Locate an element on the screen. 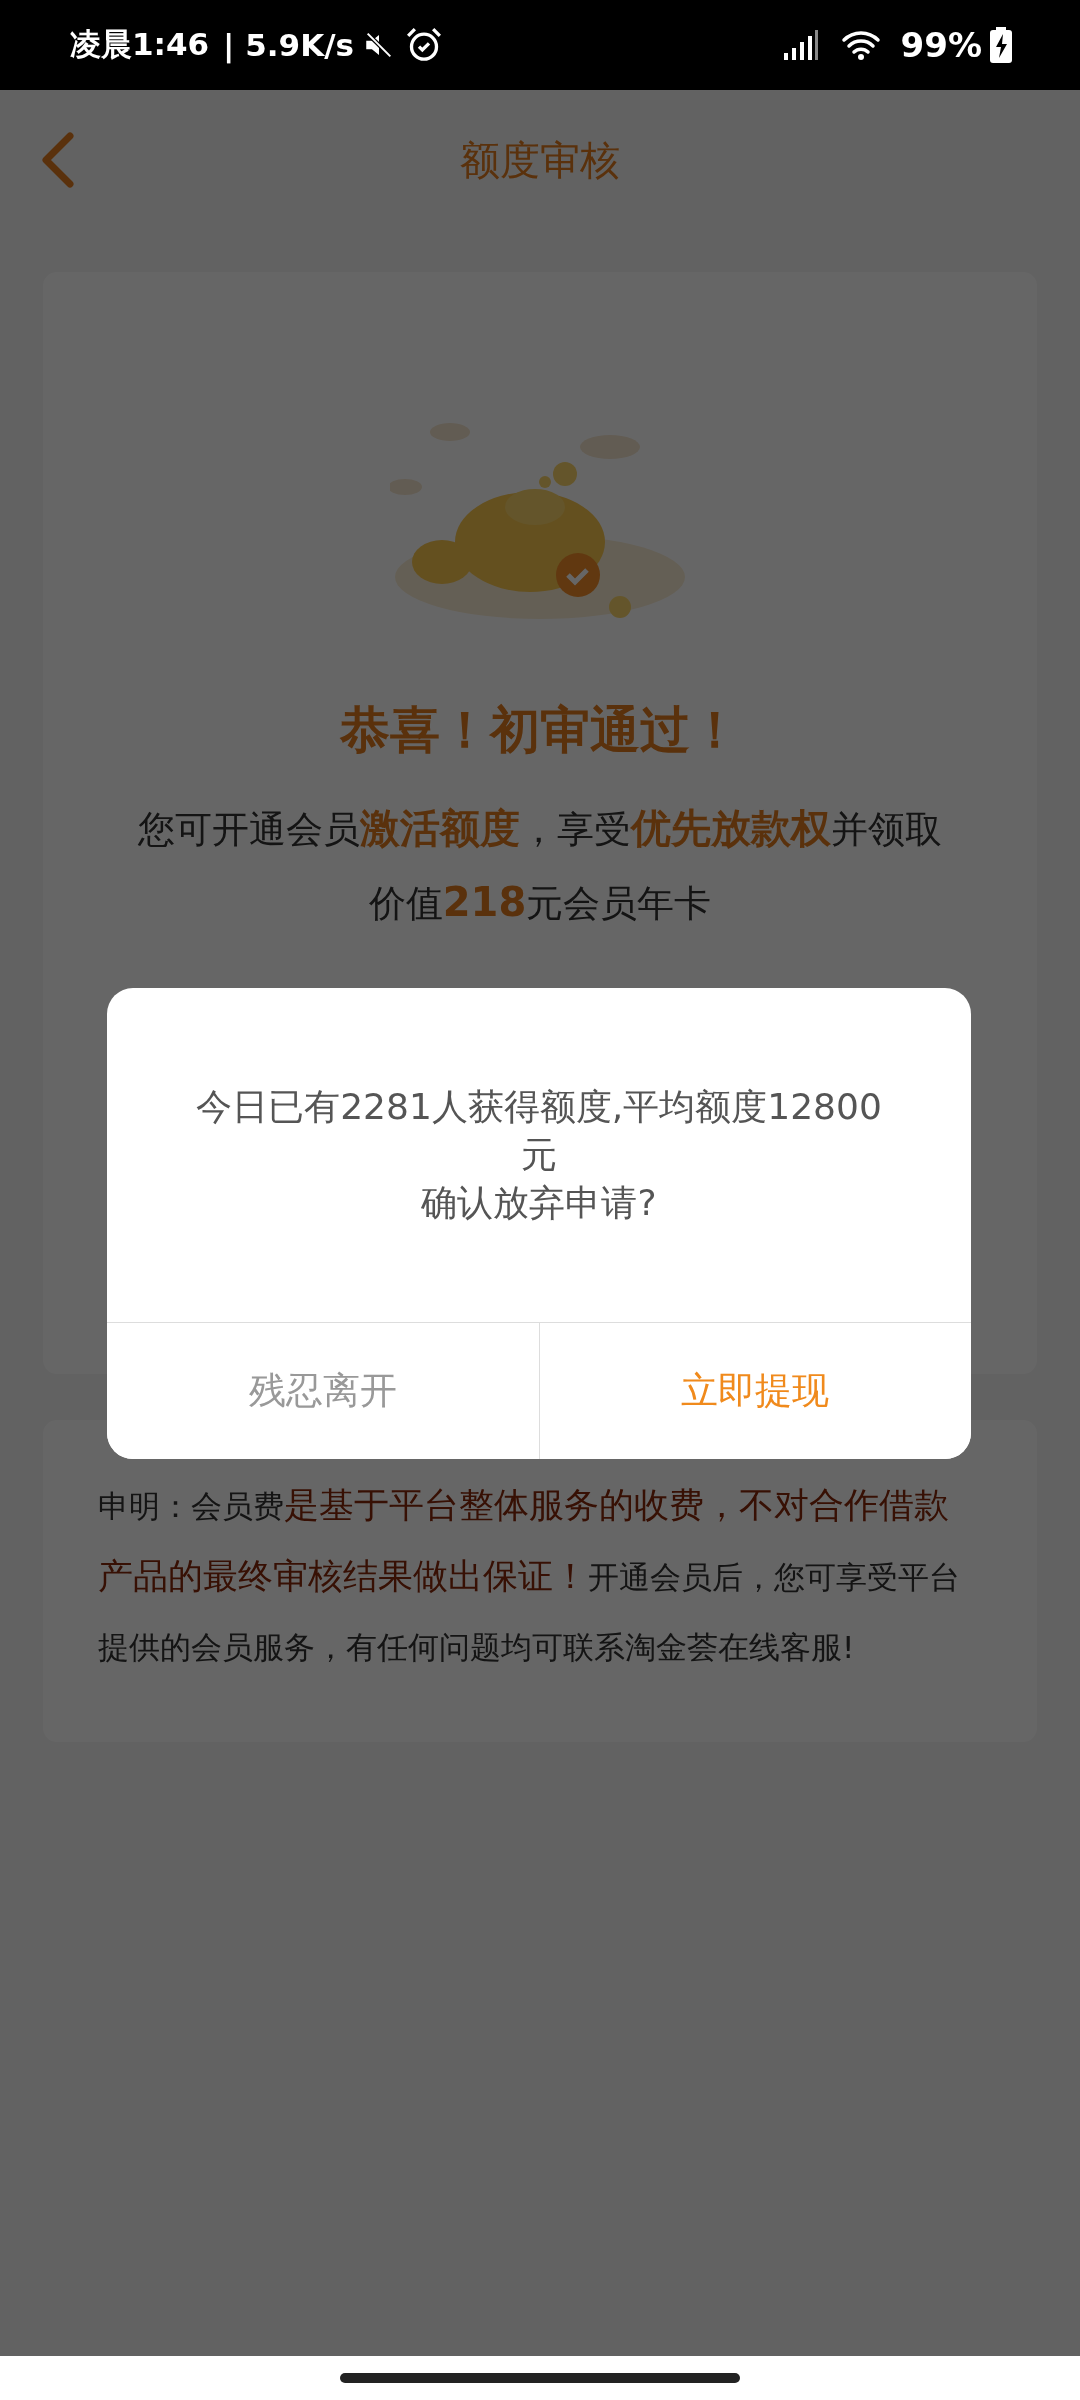  battery-percent: 99% is located at coordinates (941, 45).